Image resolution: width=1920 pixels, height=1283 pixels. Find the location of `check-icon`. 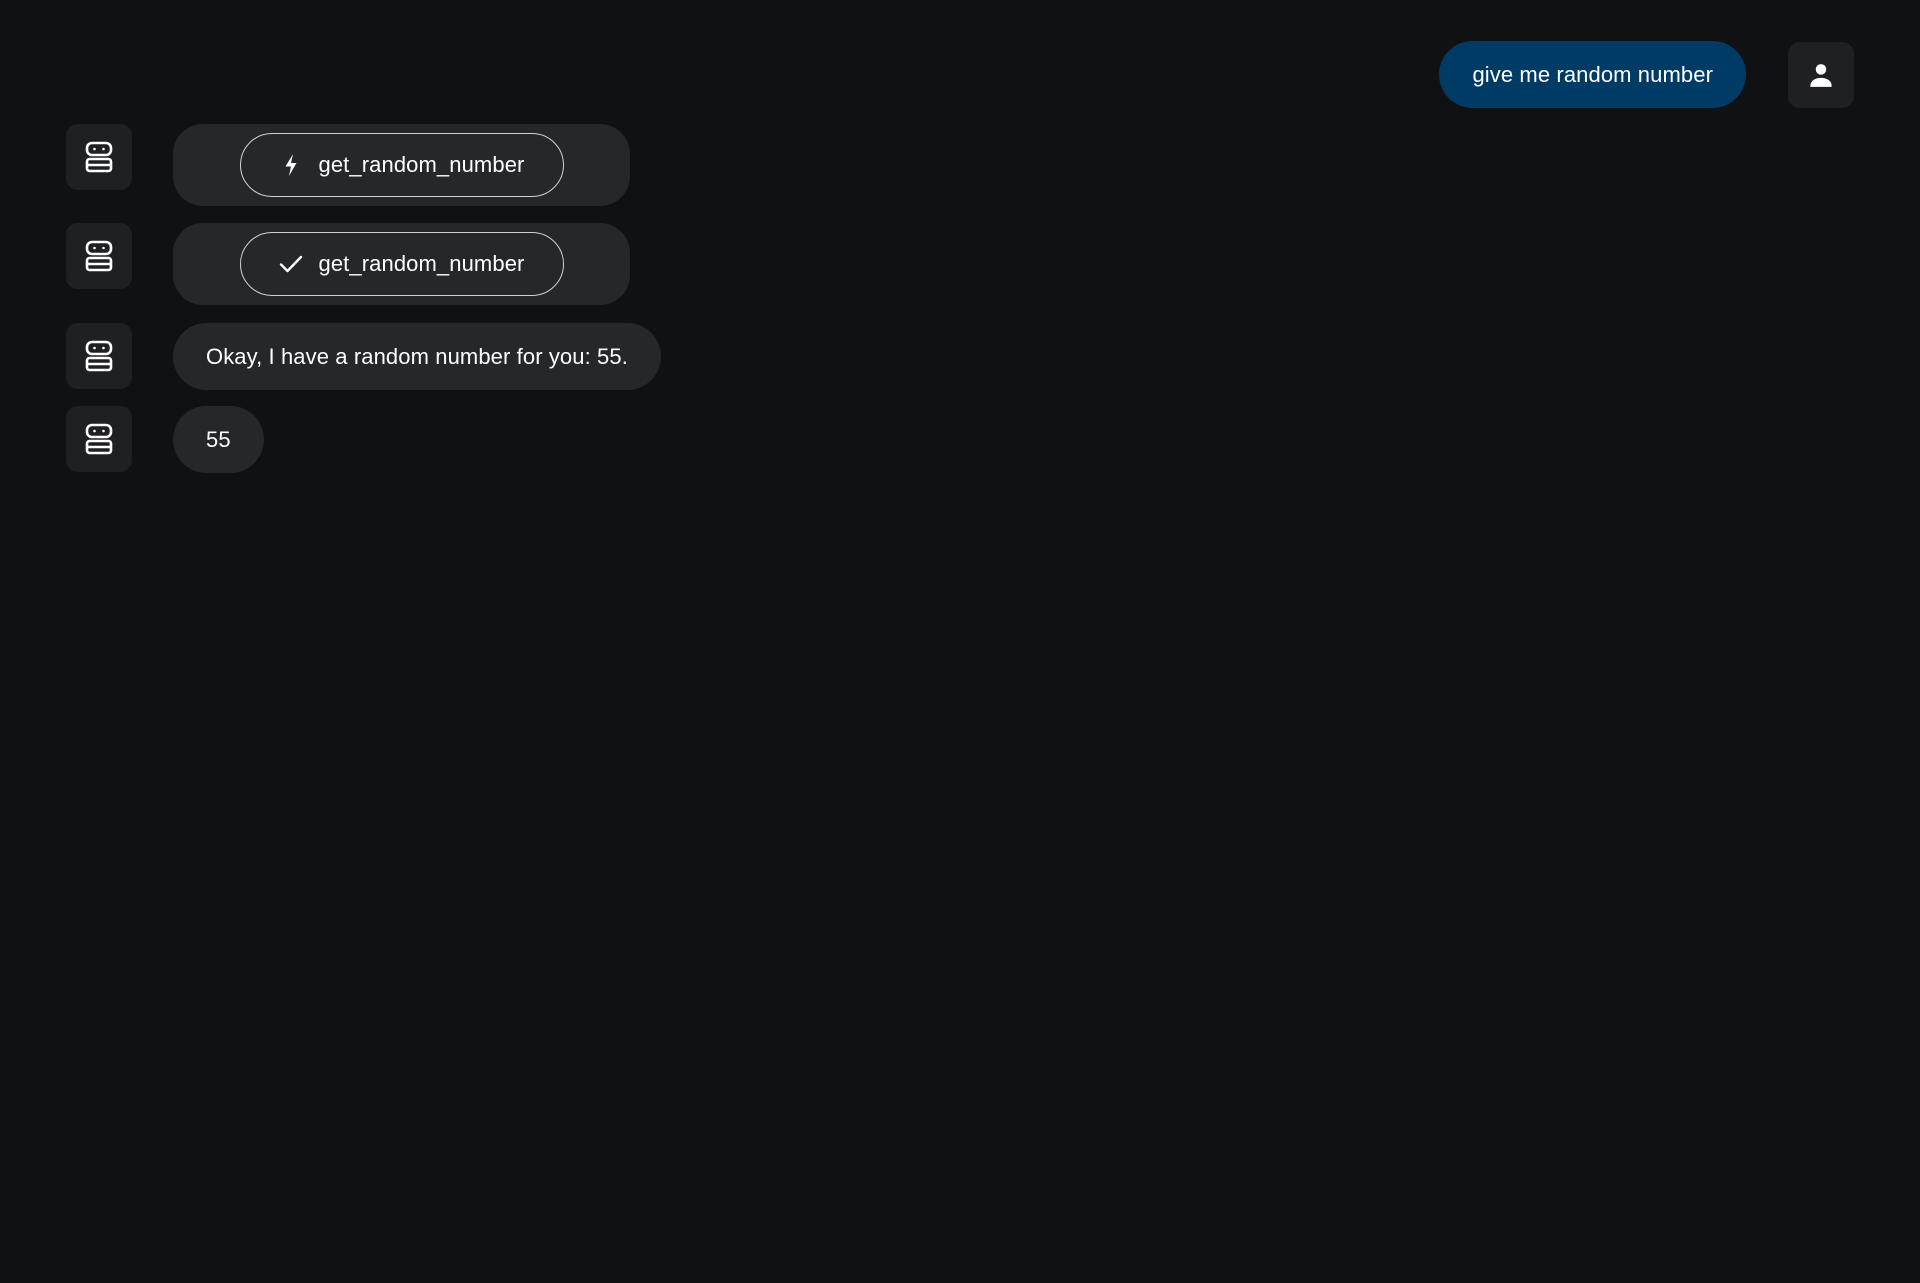

check-icon is located at coordinates (291, 264).